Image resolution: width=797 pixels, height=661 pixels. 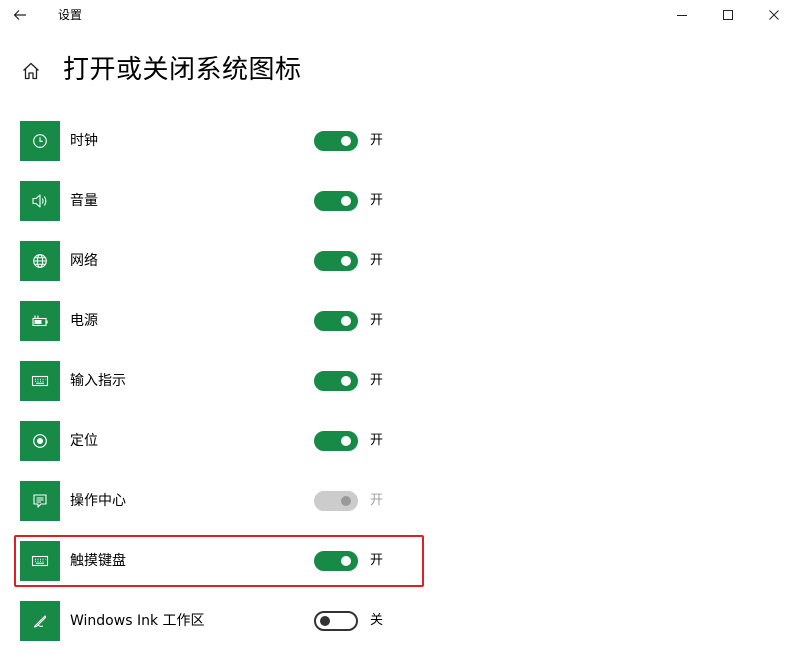 I want to click on power-toggle, so click(x=336, y=321).